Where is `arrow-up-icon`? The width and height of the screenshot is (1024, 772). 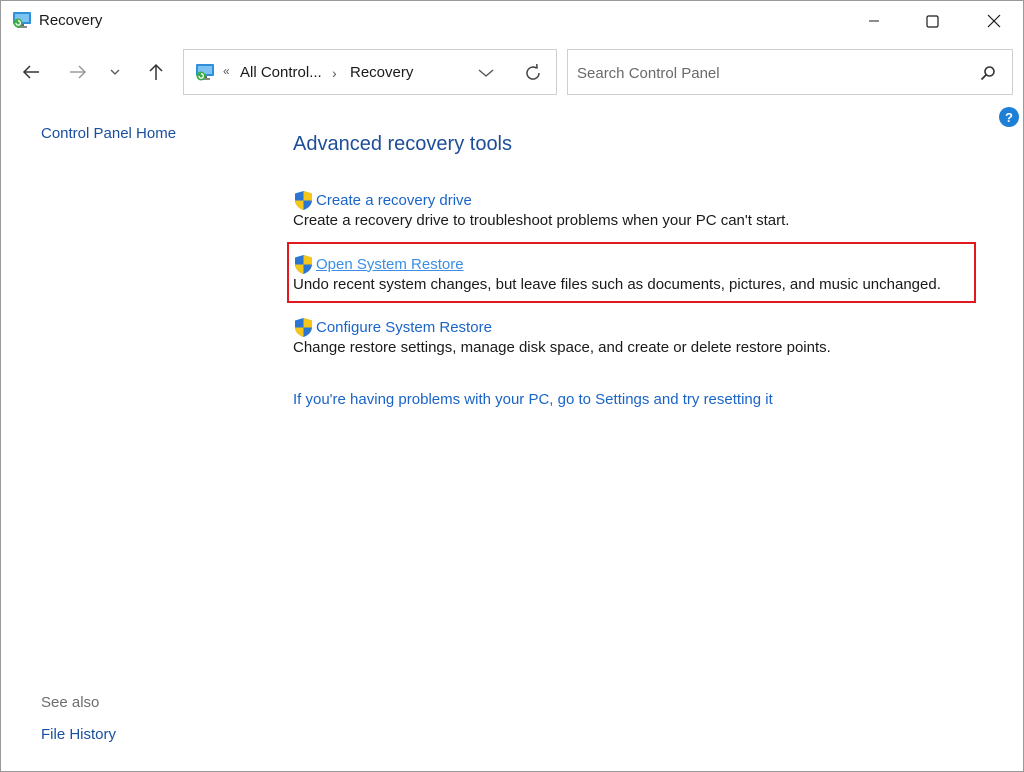
arrow-up-icon is located at coordinates (156, 71).